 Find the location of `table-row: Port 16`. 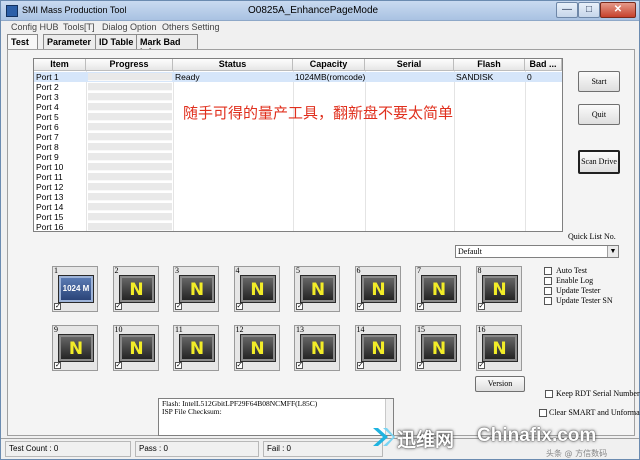

table-row: Port 16 is located at coordinates (298, 227).